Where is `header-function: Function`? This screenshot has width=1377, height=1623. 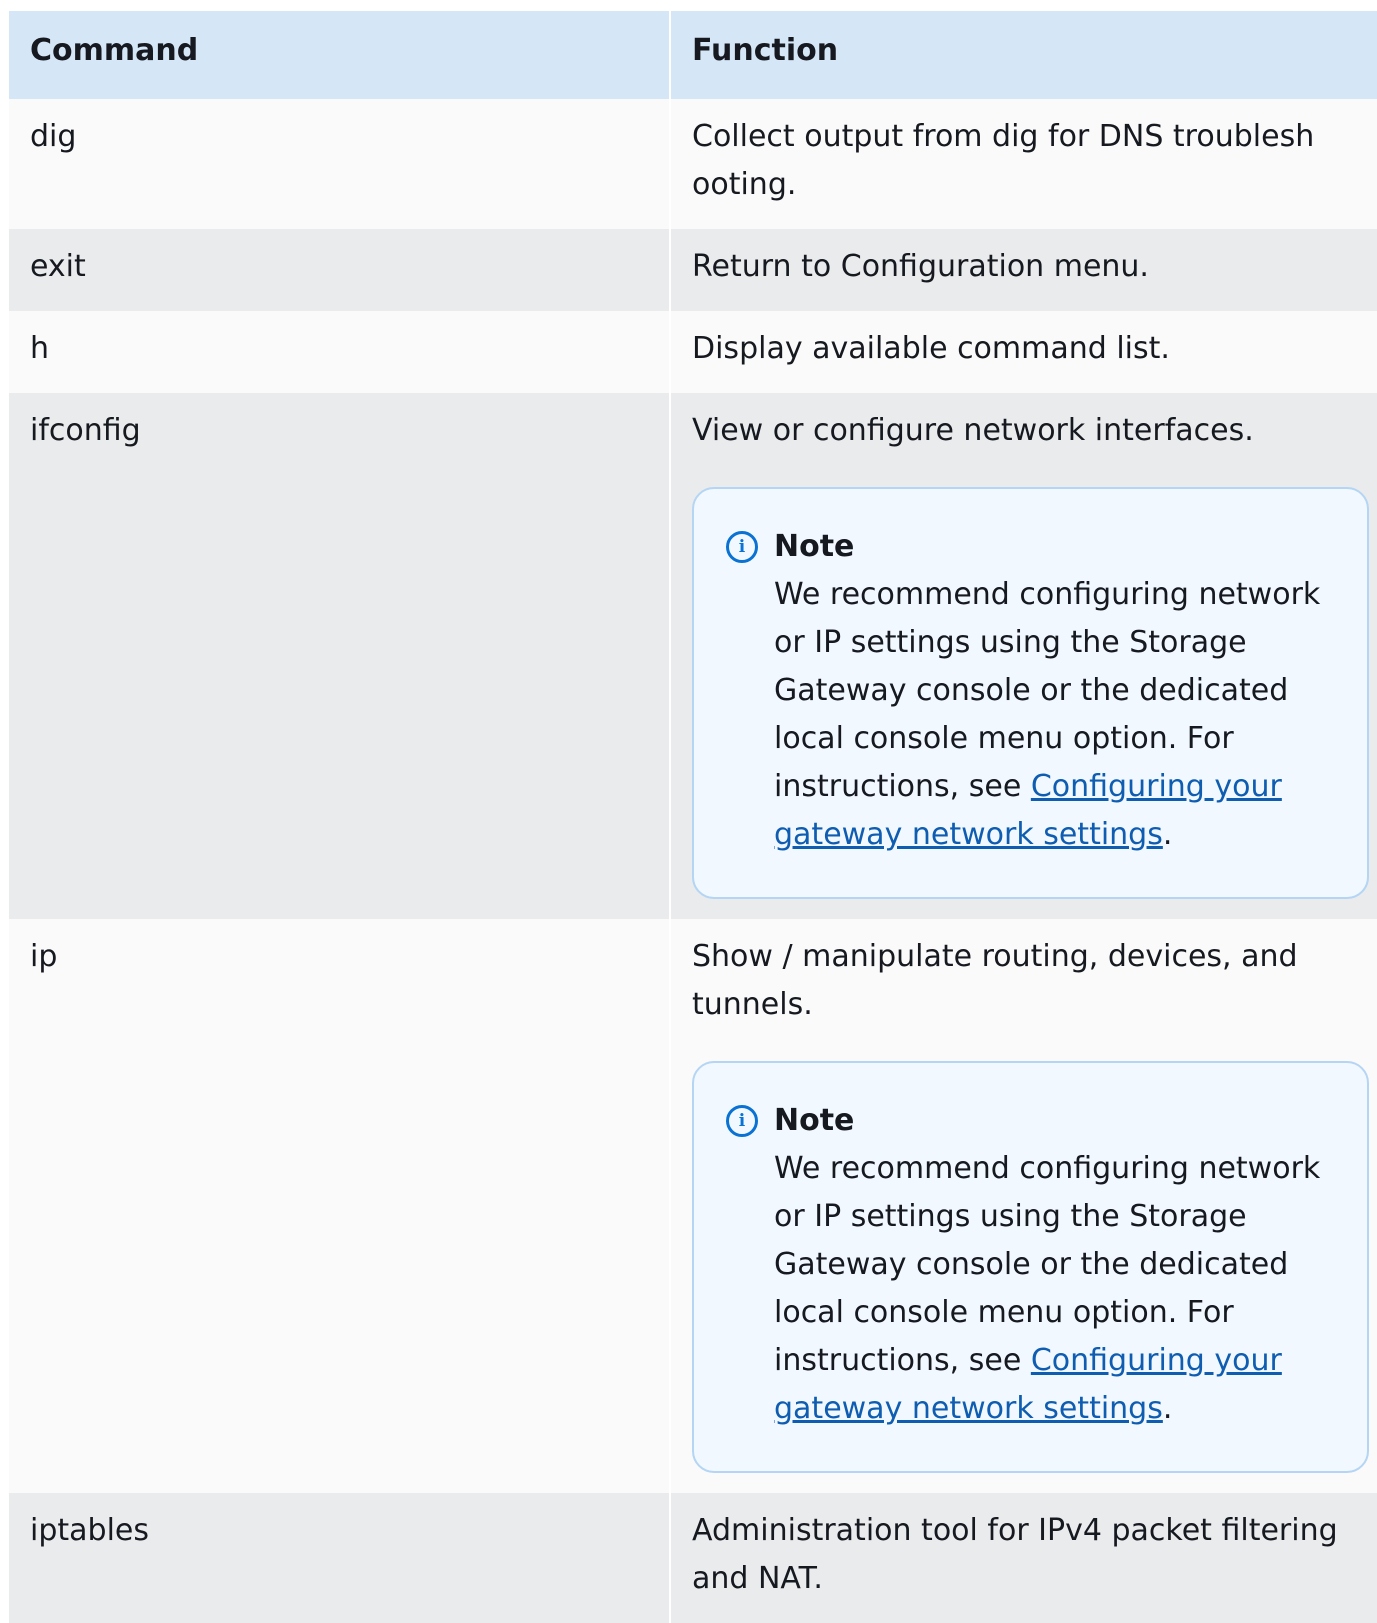
header-function: Function is located at coordinates (1023, 55).